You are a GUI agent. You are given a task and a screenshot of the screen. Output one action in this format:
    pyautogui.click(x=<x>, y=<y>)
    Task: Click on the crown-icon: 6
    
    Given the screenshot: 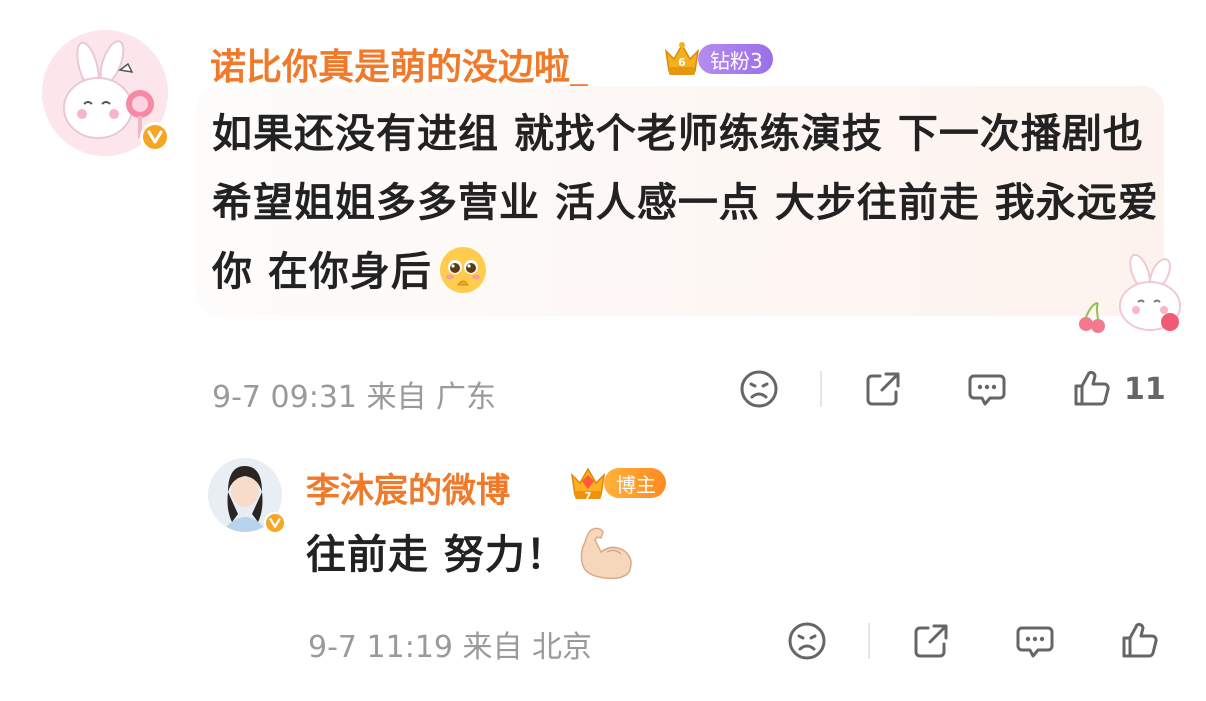 What is the action you would take?
    pyautogui.click(x=682, y=58)
    